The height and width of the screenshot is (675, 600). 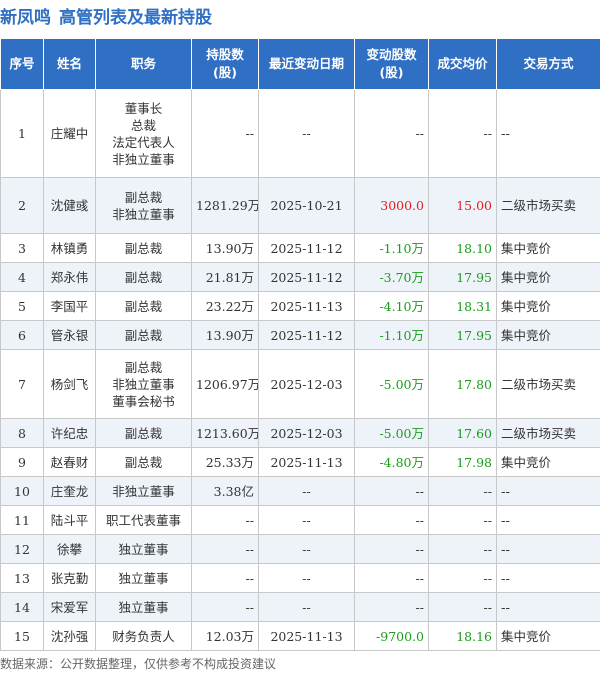 I want to click on table-row: 5 李国平 副总裁 23.22万 2025-11-13 -4.10万 18.31 集中竞价, so click(x=300, y=306).